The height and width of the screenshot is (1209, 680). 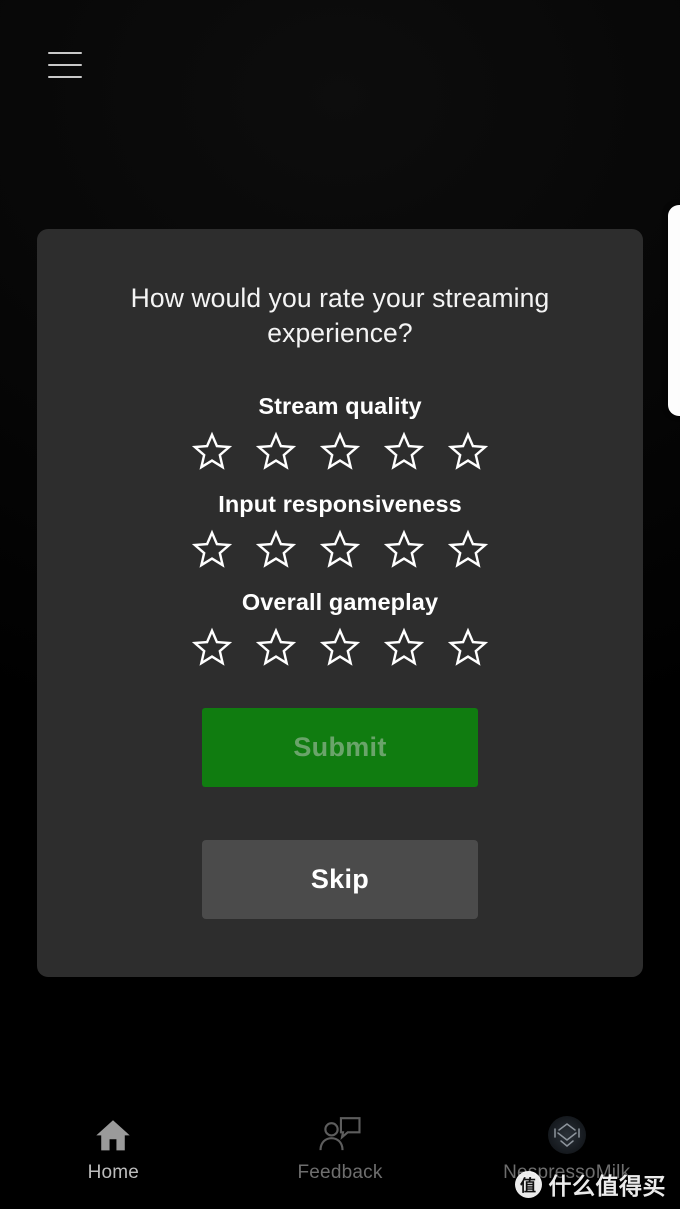 What do you see at coordinates (113, 1172) in the screenshot?
I see `nav-item-label: Home` at bounding box center [113, 1172].